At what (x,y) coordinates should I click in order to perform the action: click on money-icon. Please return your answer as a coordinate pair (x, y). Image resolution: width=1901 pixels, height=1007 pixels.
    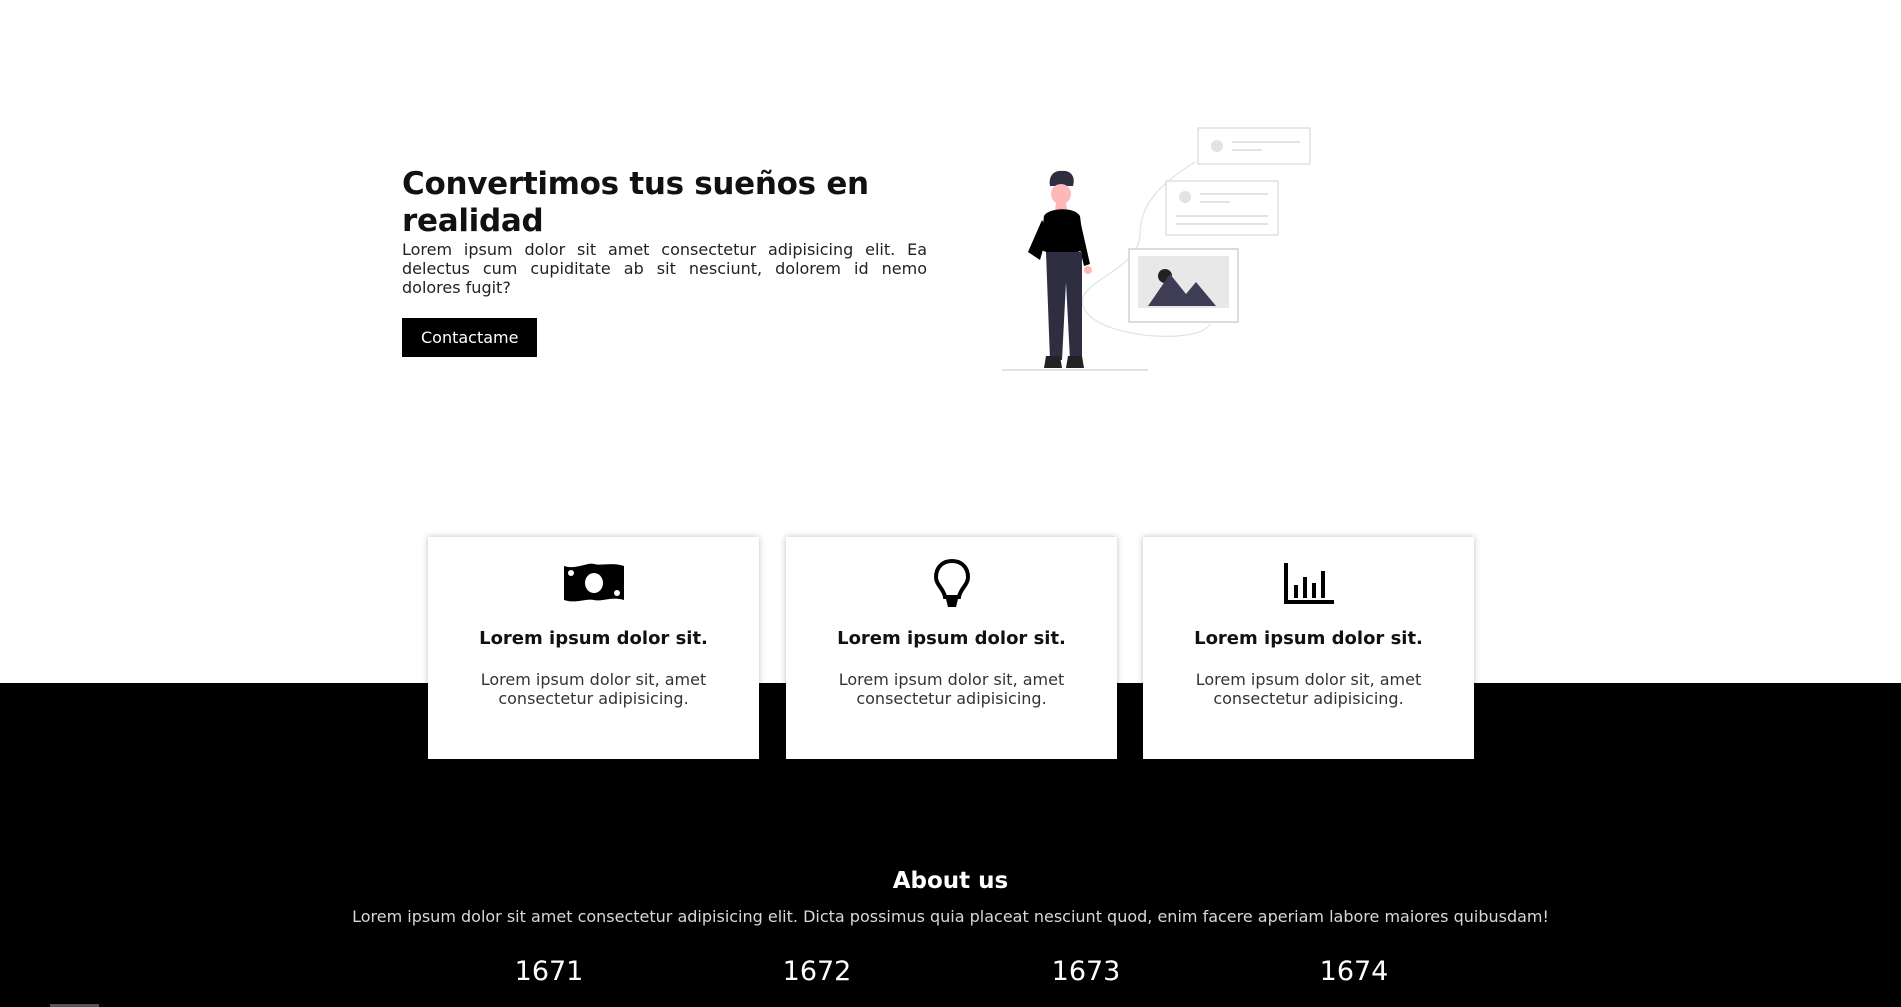
    Looking at the image, I should click on (594, 583).